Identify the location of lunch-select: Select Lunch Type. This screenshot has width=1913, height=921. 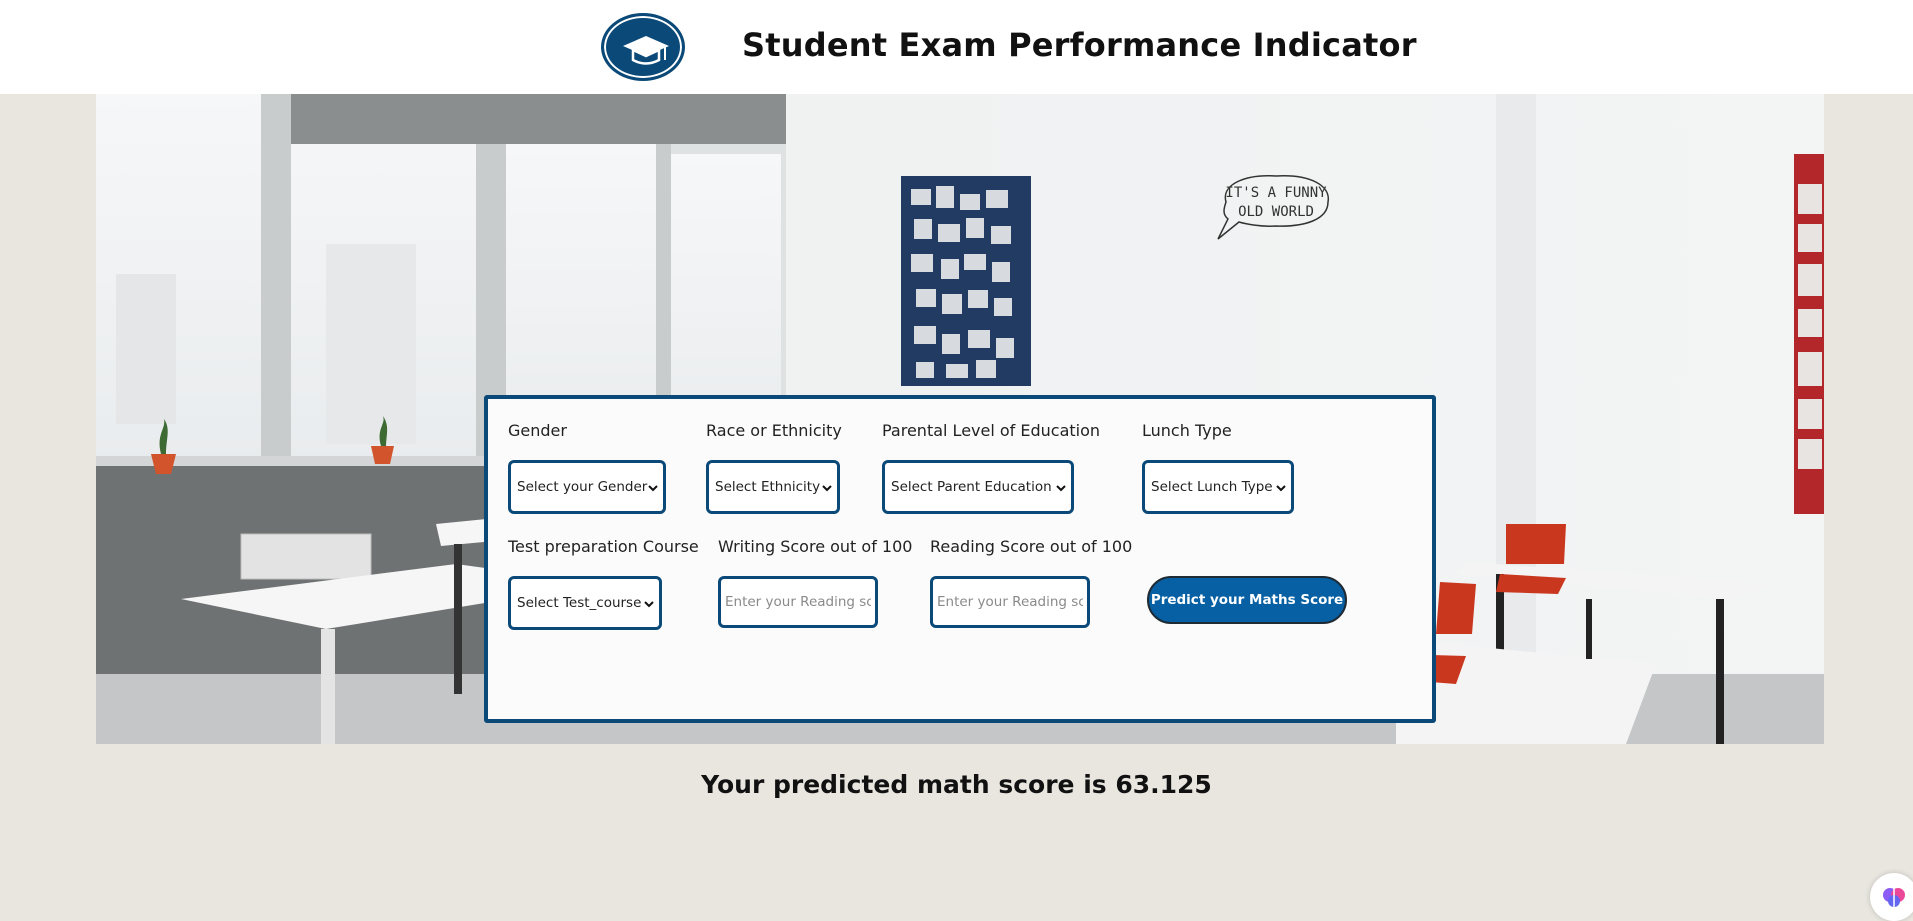
(1218, 487).